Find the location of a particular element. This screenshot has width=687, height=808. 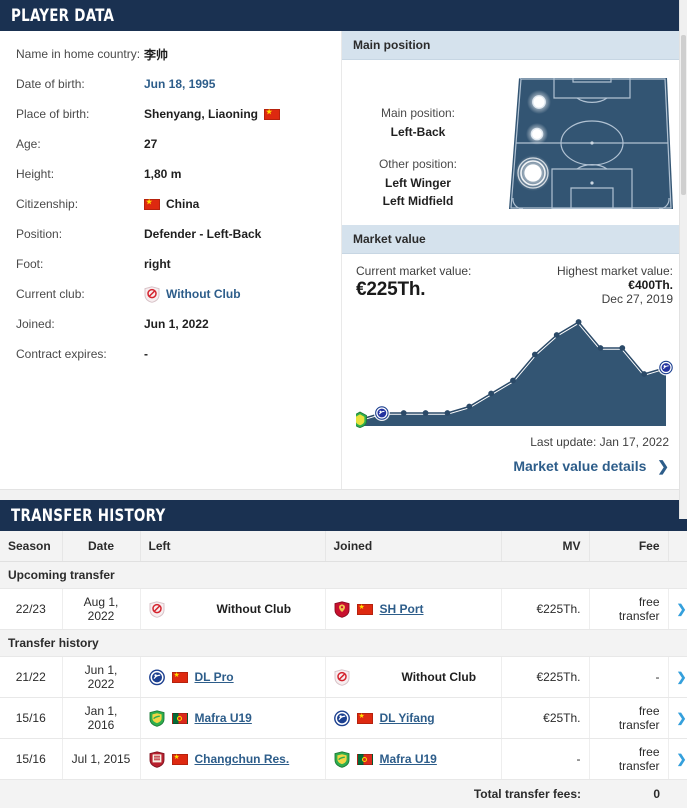

row-name-home-country: Name in home country: 李帅 is located at coordinates (170, 54).